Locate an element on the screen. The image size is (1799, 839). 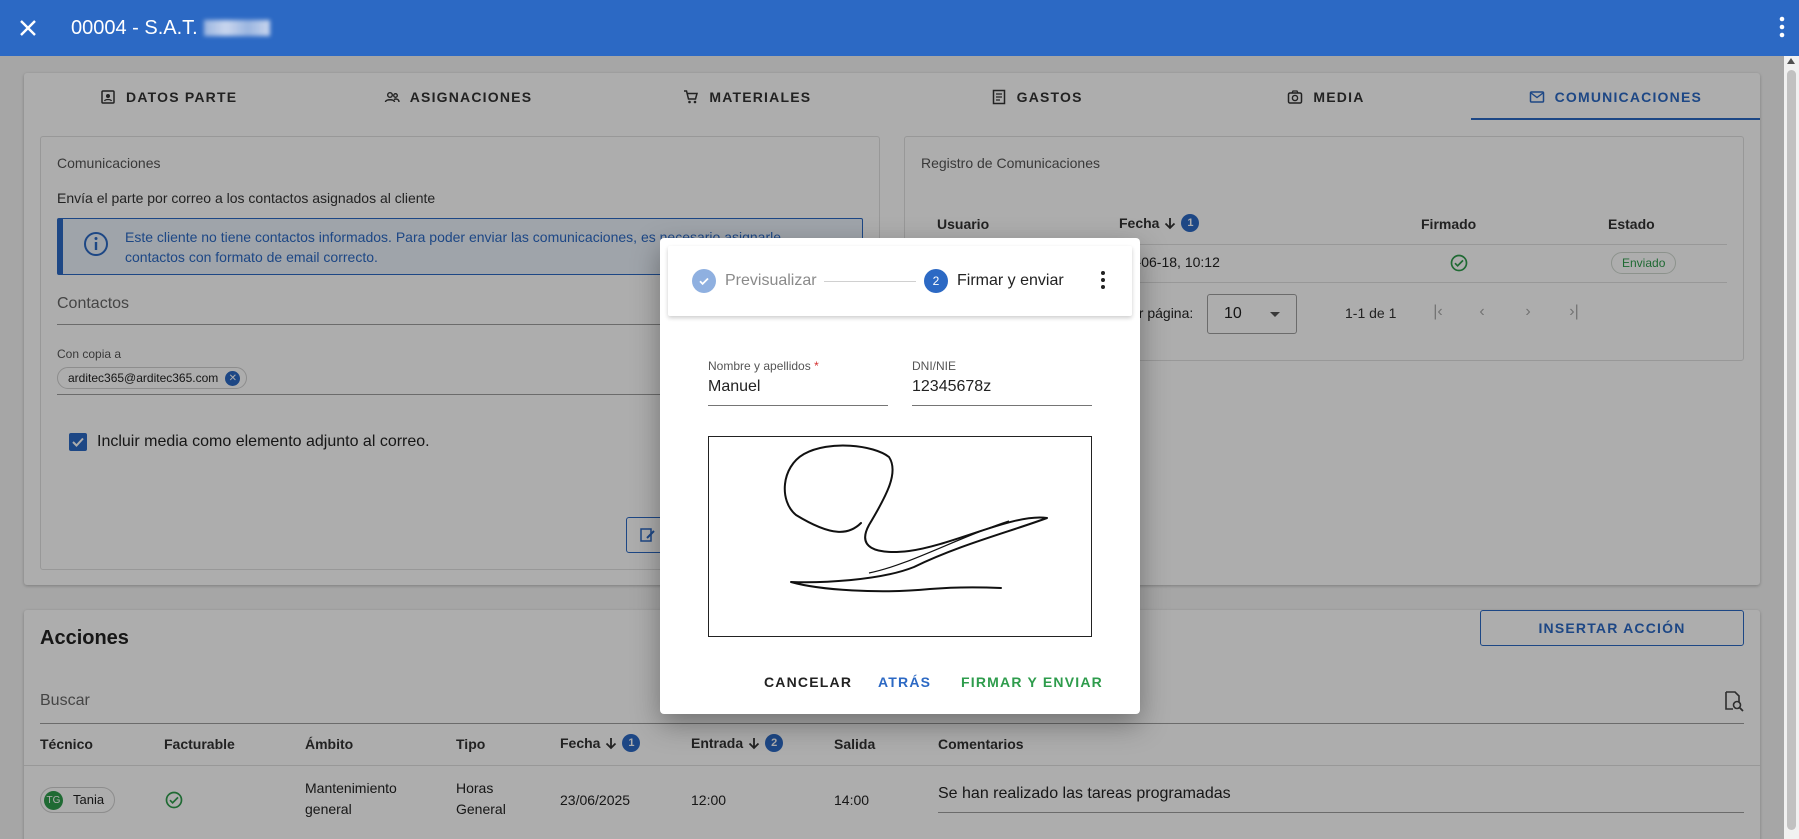
name-label: Nombre y apellidos * is located at coordinates (763, 366).